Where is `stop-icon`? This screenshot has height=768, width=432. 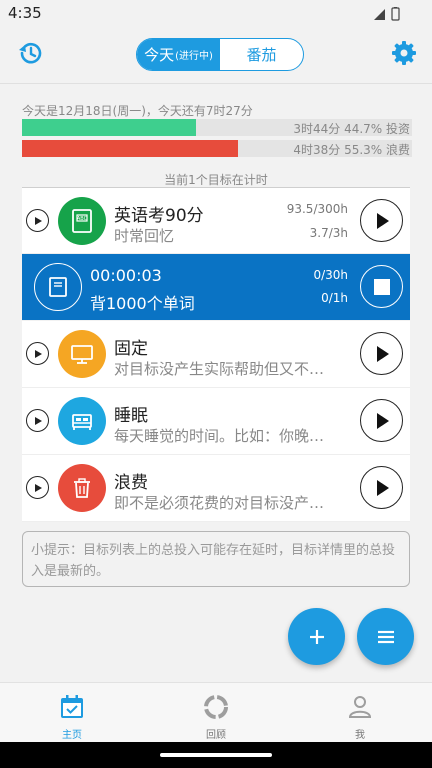 stop-icon is located at coordinates (381, 286).